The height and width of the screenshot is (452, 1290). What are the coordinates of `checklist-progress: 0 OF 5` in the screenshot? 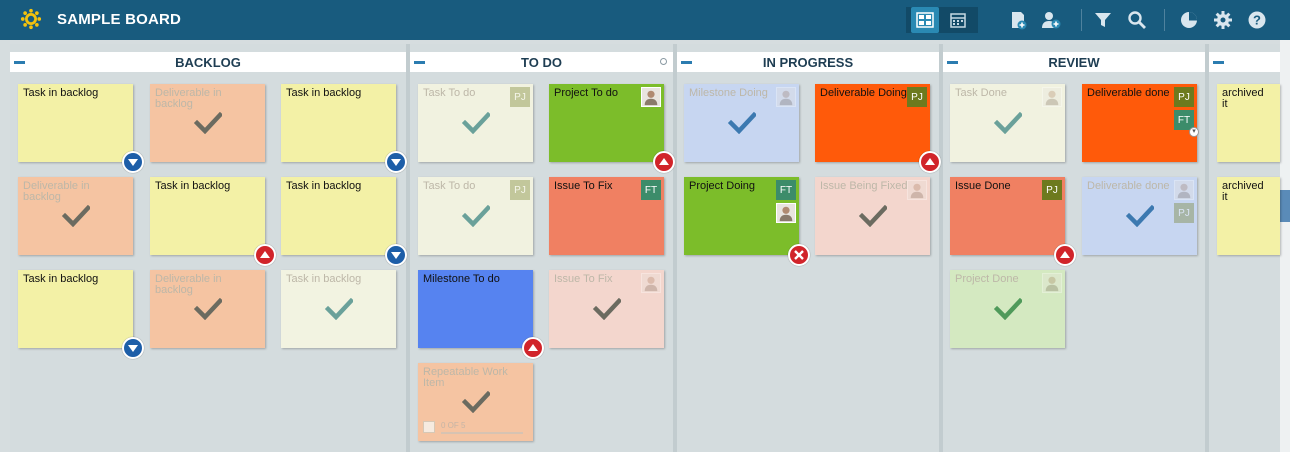 It's located at (473, 428).